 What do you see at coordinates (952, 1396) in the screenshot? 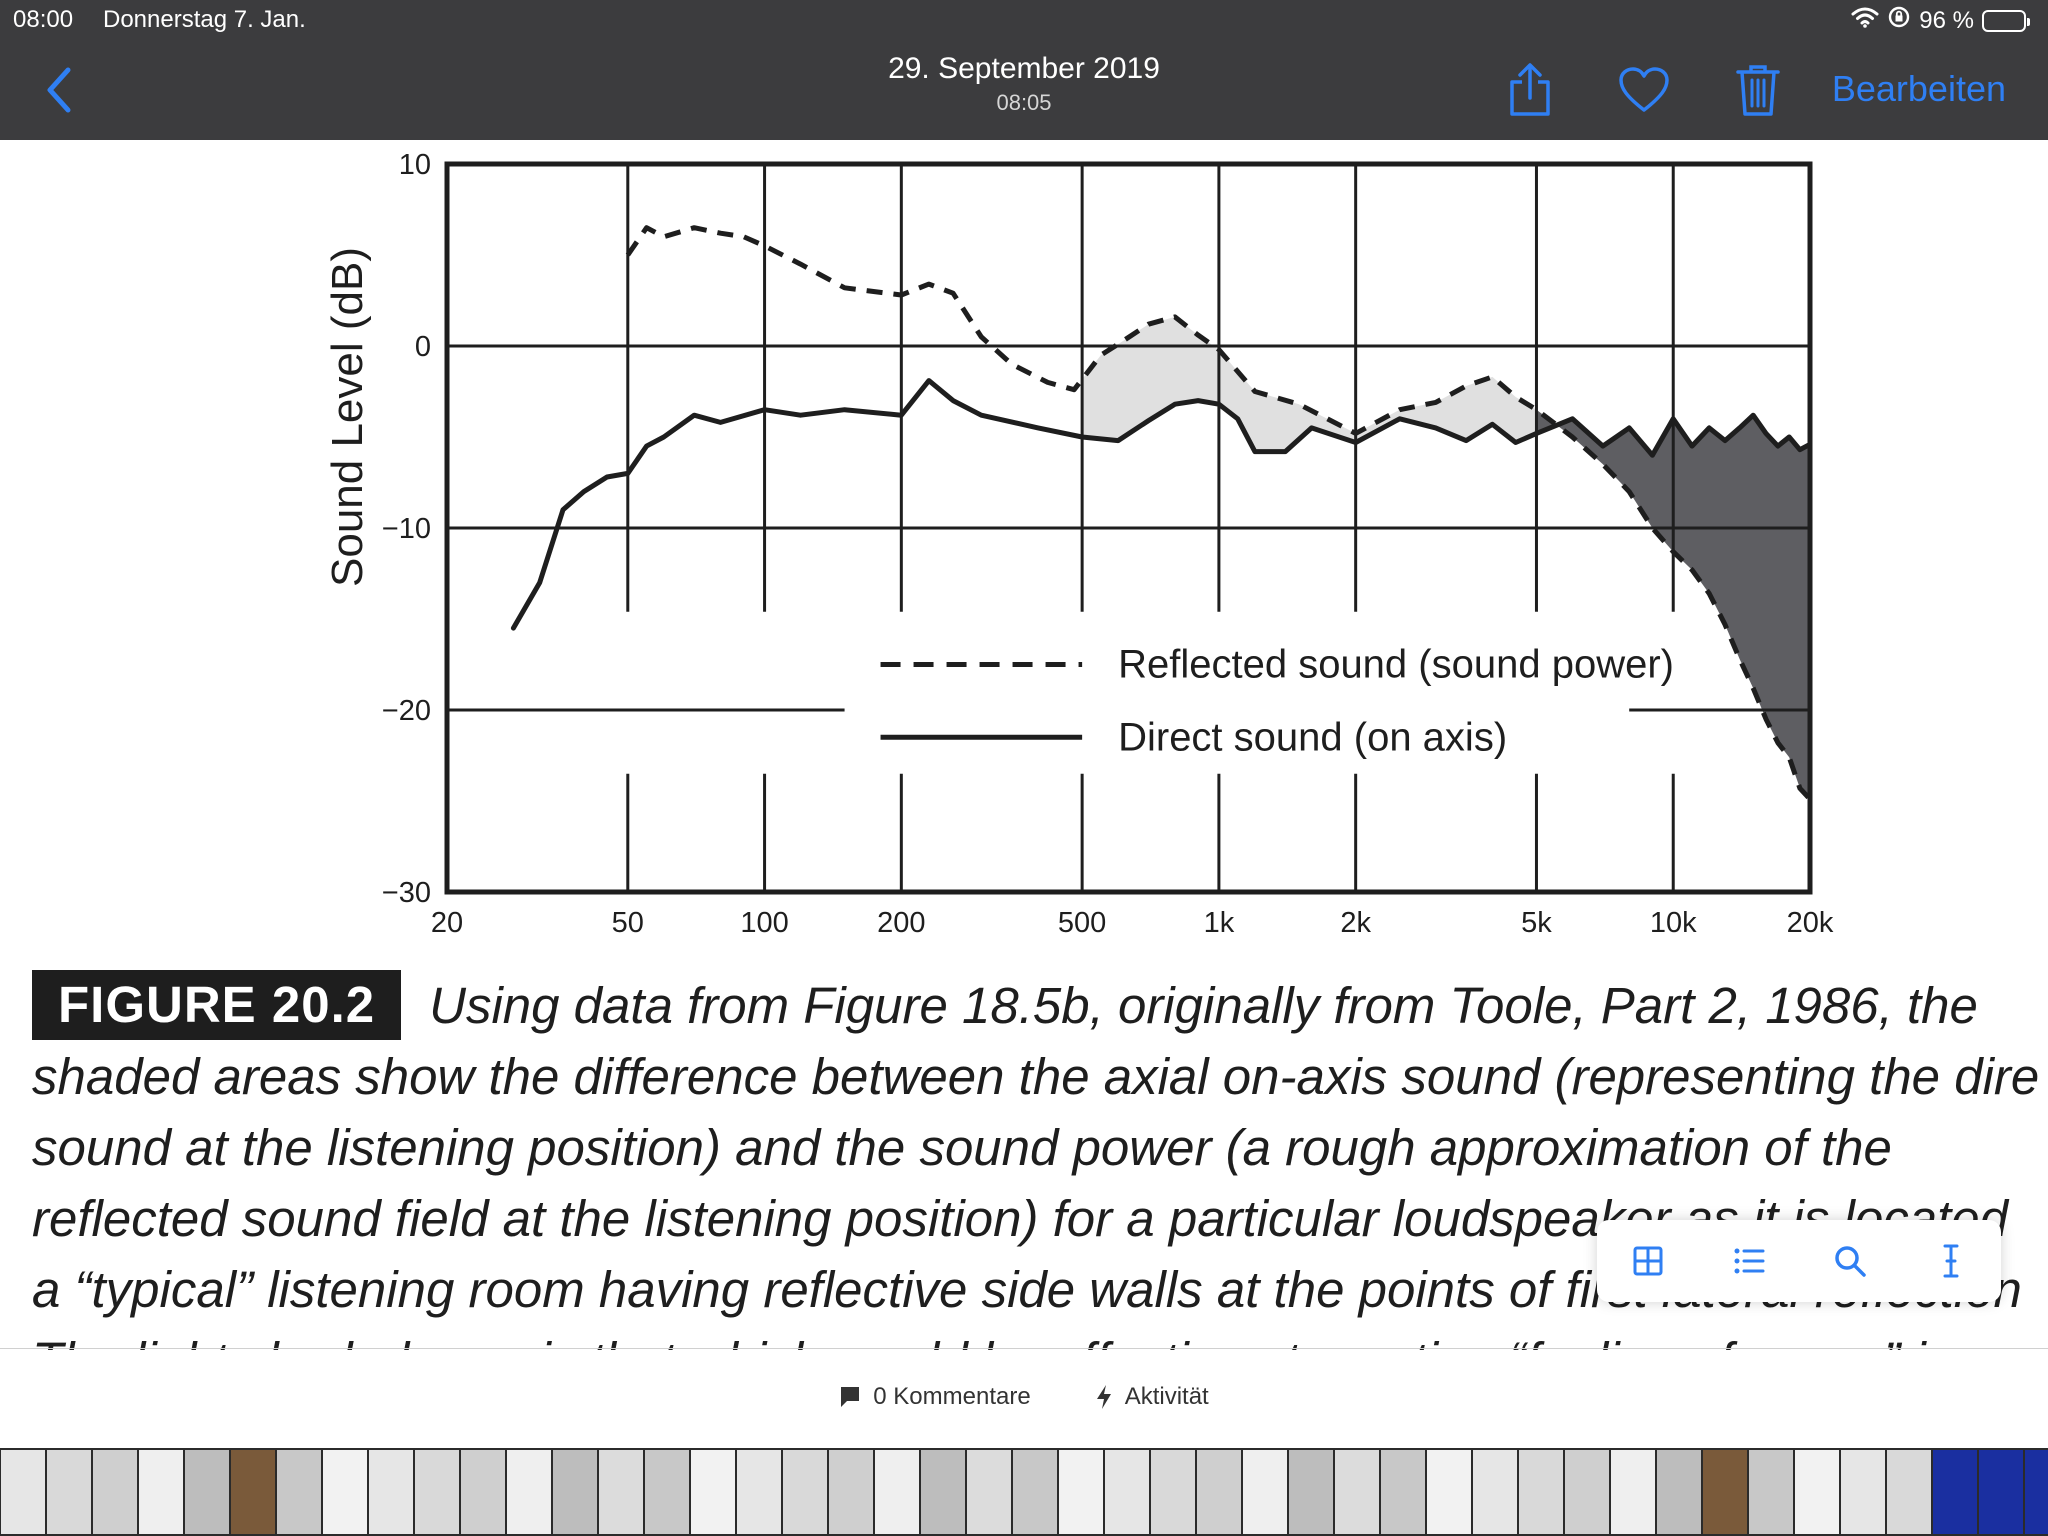
I see `comments-label: 0 Kommentare` at bounding box center [952, 1396].